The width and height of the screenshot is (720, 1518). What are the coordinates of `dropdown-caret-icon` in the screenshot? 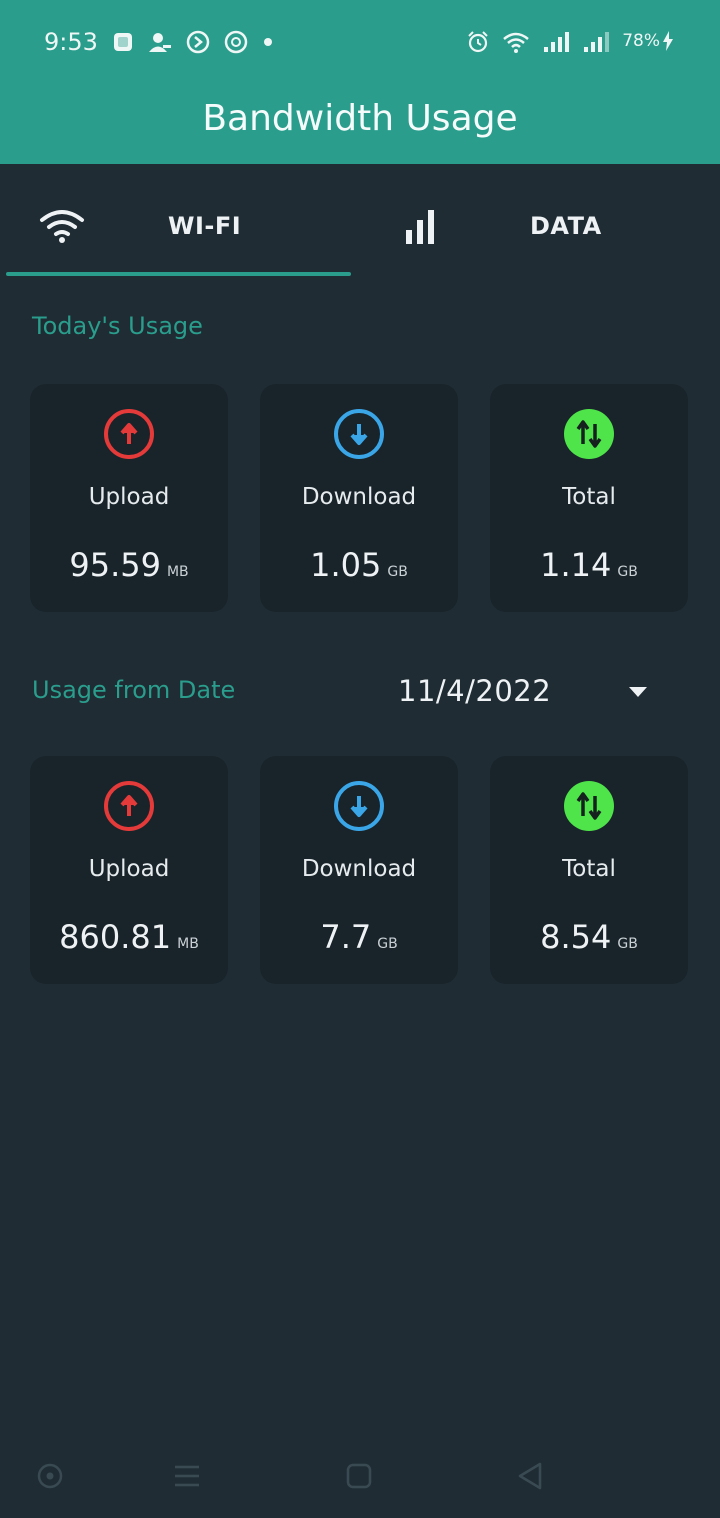 It's located at (638, 692).